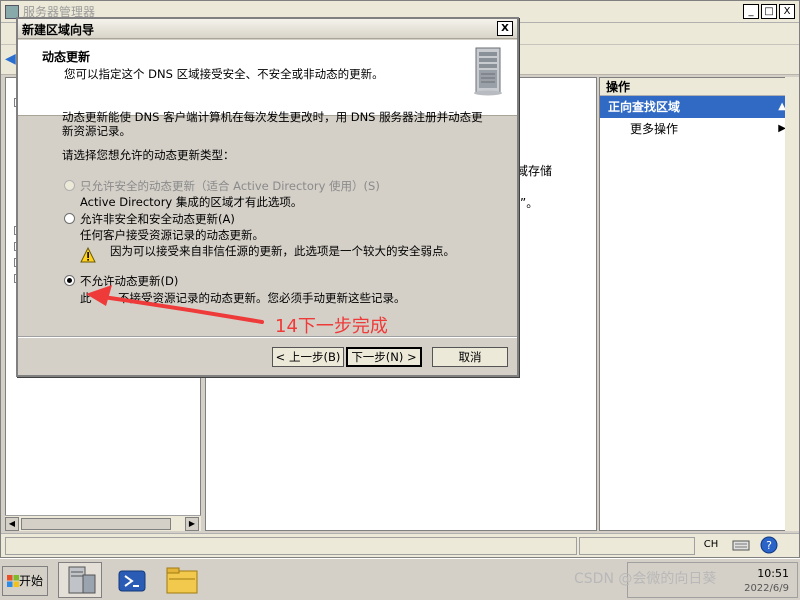 The height and width of the screenshot is (600, 800). What do you see at coordinates (88, 255) in the screenshot?
I see `warning-icon` at bounding box center [88, 255].